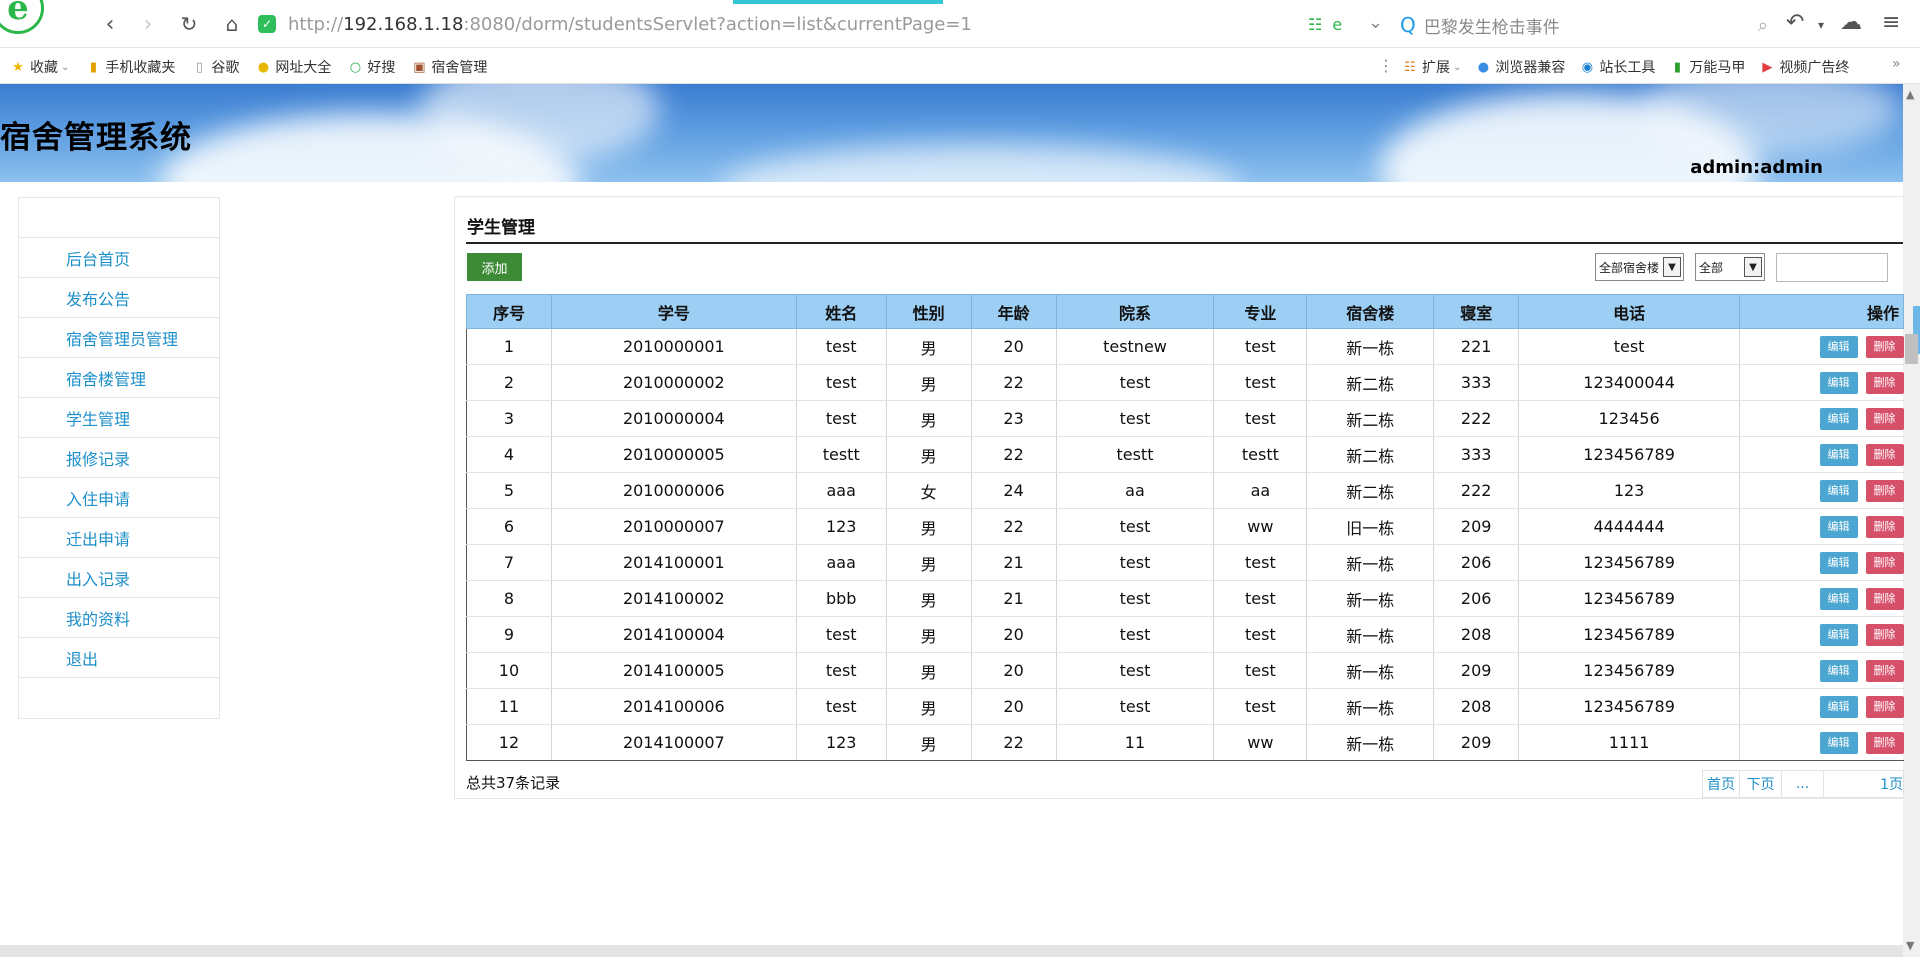  Describe the element at coordinates (951, 951) in the screenshot. I see `horizontal-scrollbar` at that location.